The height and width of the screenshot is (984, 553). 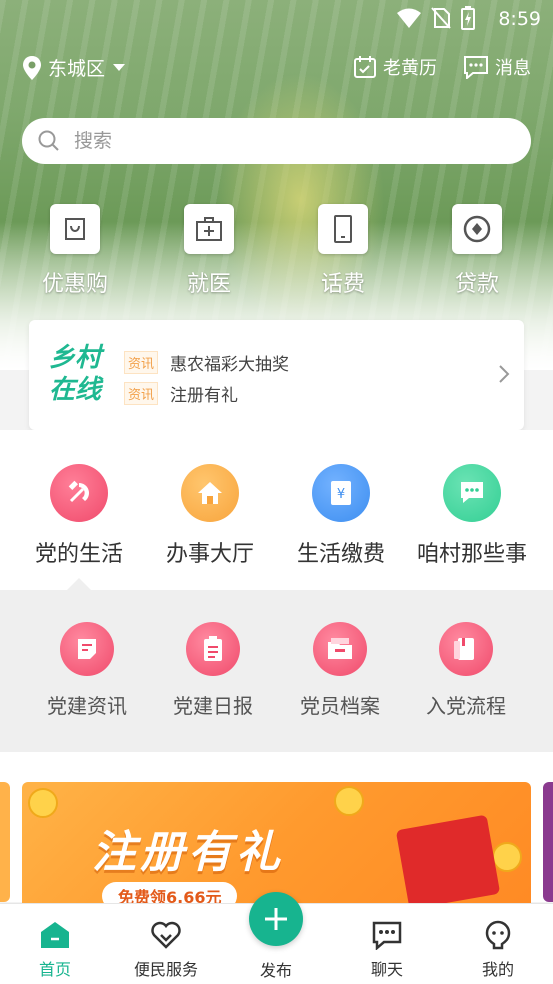 What do you see at coordinates (213, 649) in the screenshot?
I see `clipboard-icon` at bounding box center [213, 649].